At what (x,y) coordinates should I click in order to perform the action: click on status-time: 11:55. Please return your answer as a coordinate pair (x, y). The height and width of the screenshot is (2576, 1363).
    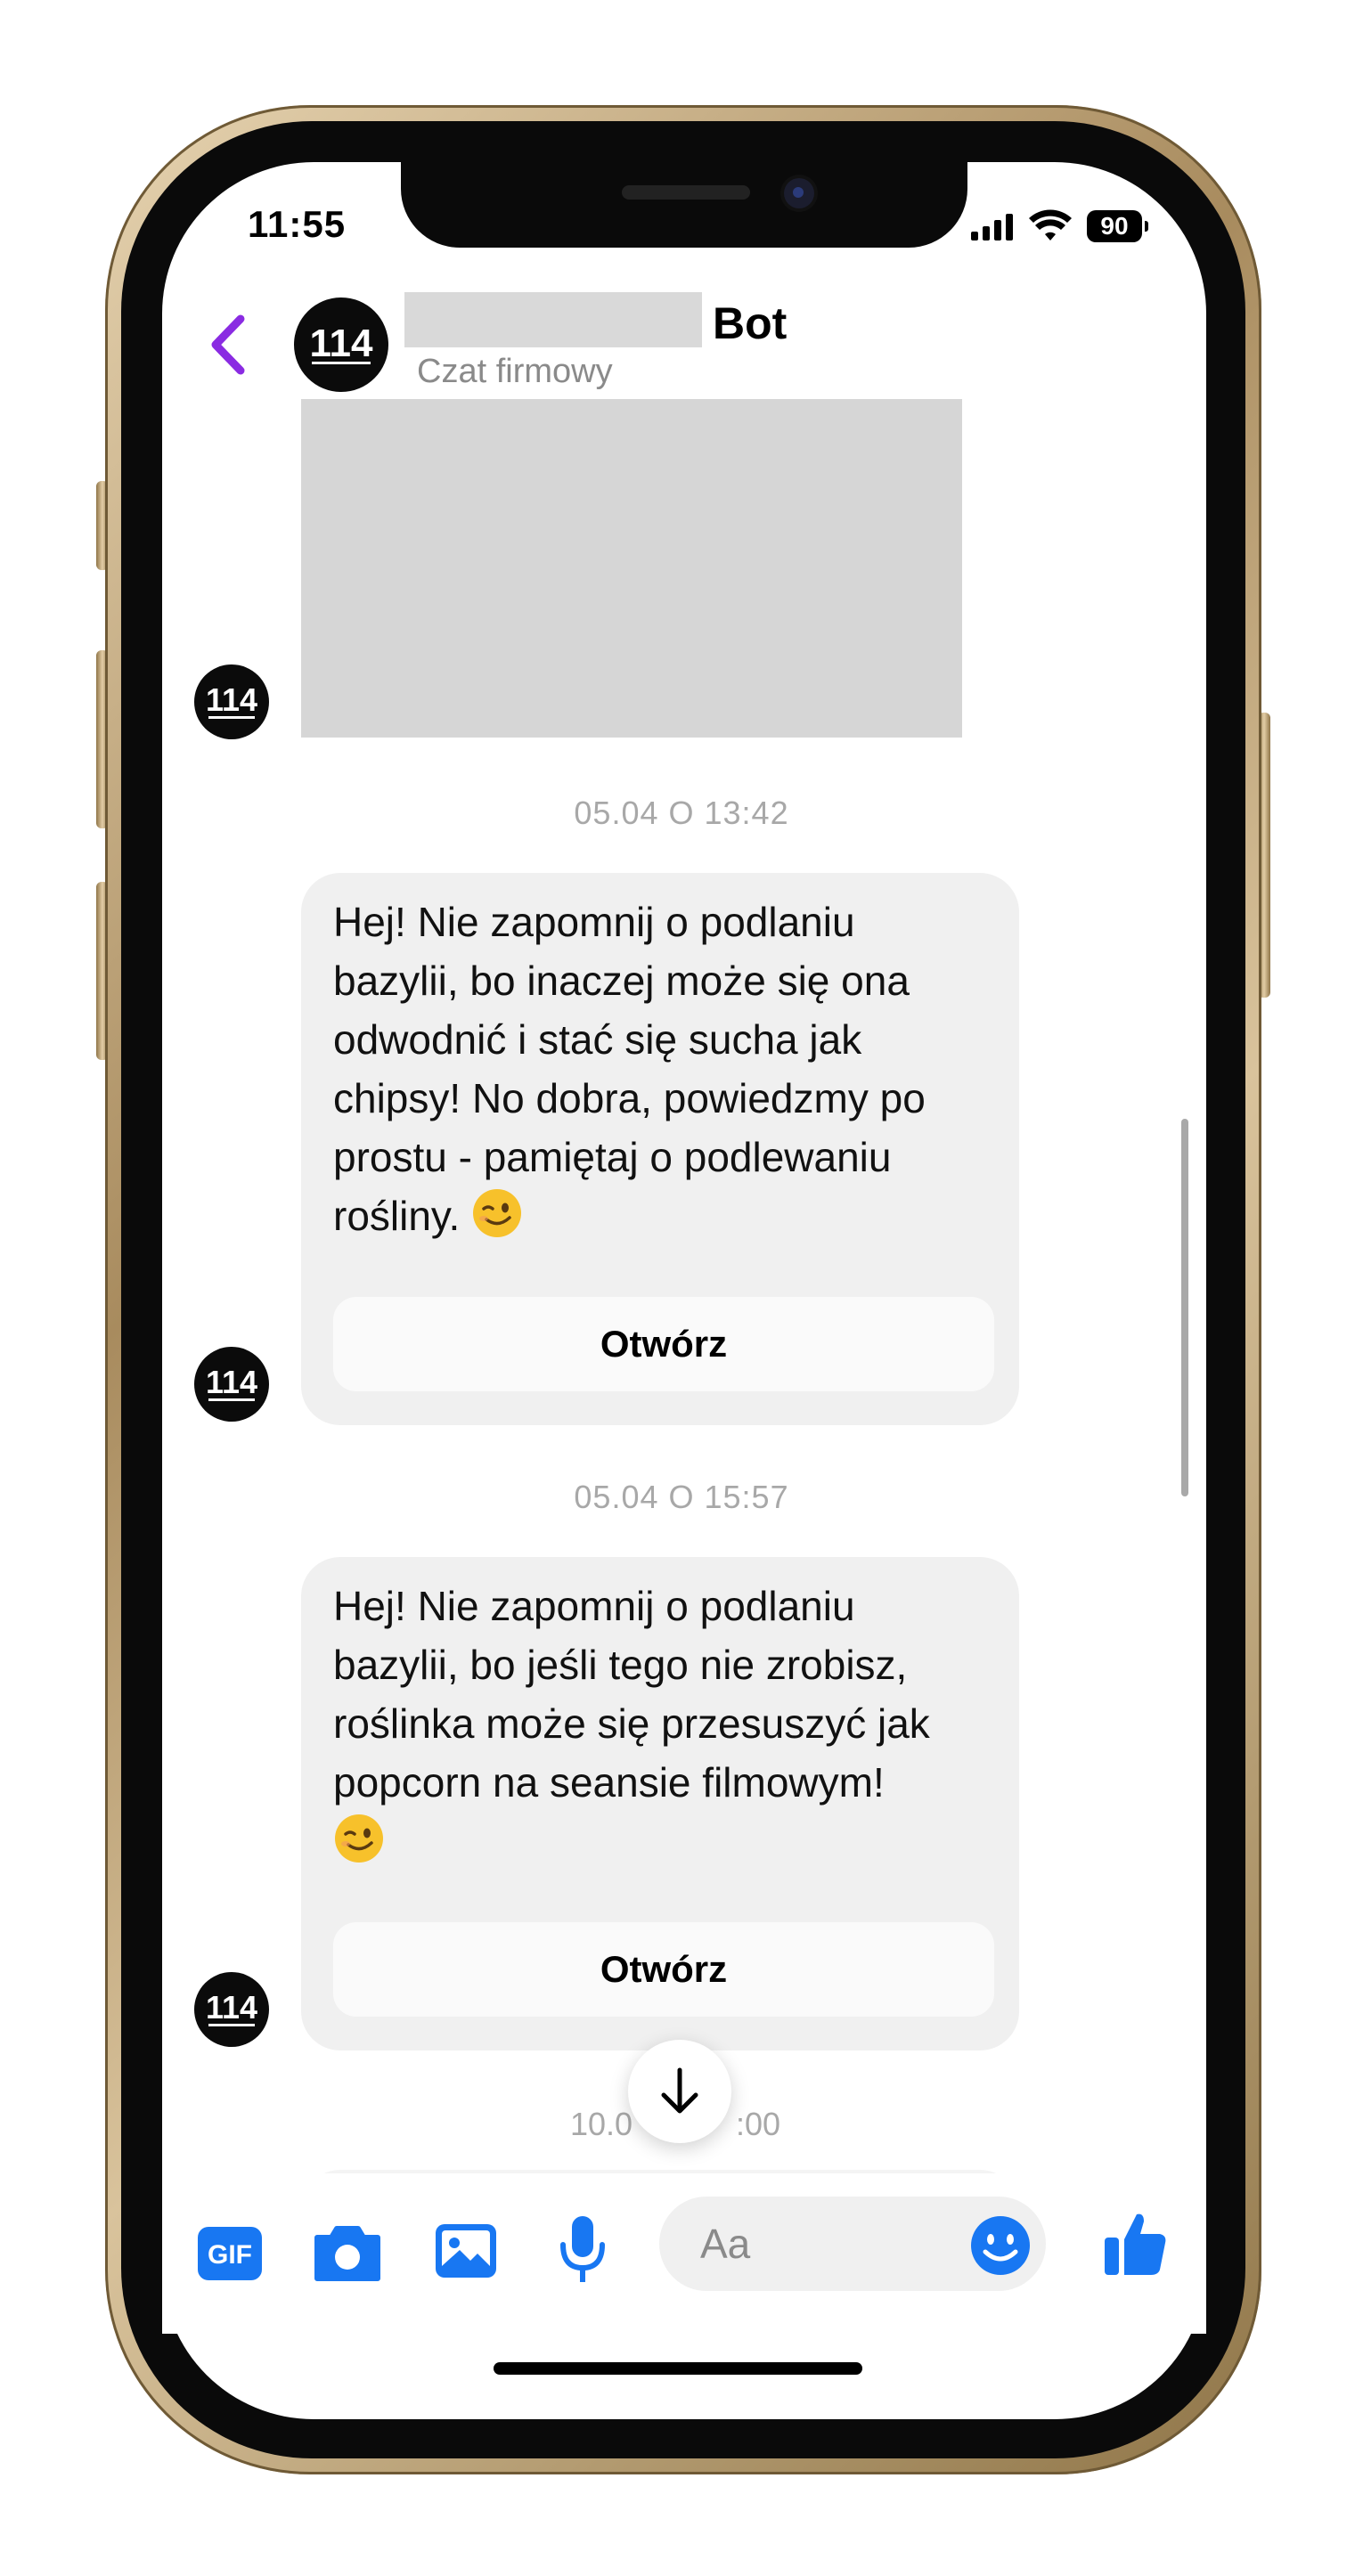
    Looking at the image, I should click on (298, 224).